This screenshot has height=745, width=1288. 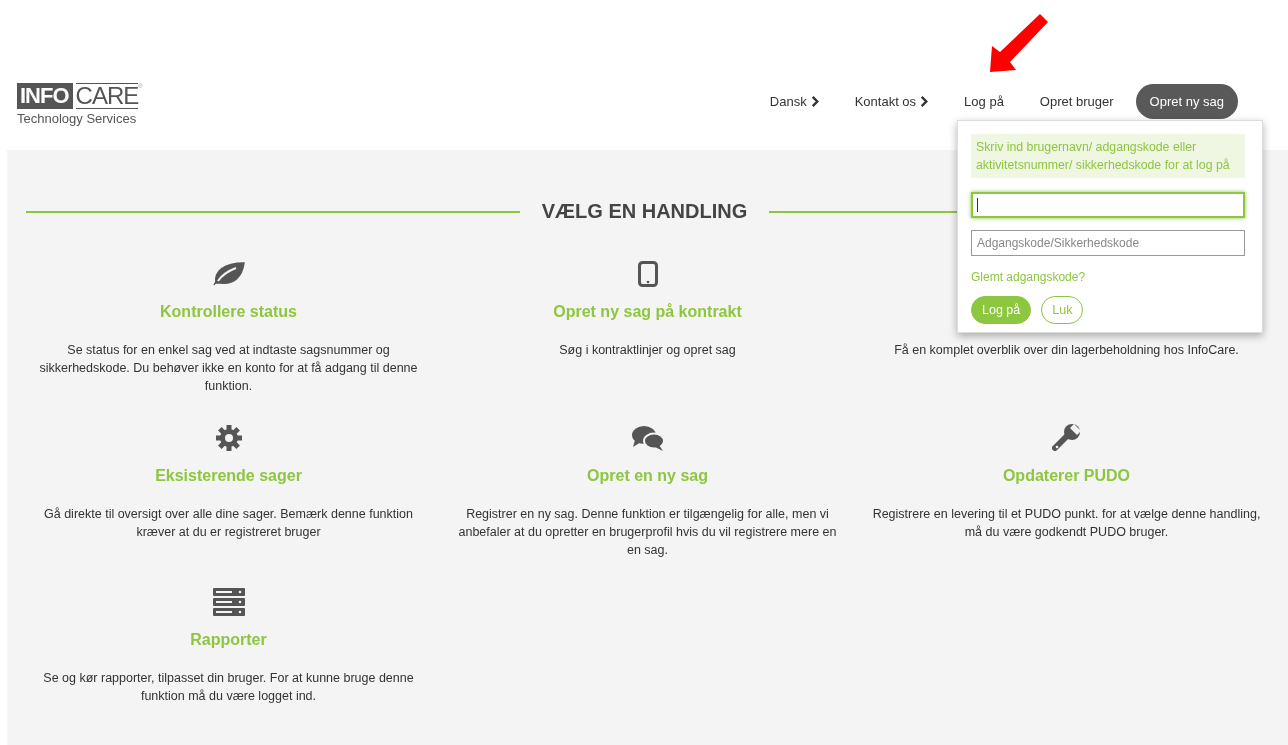 What do you see at coordinates (1062, 310) in the screenshot?
I see `close-button: Luk` at bounding box center [1062, 310].